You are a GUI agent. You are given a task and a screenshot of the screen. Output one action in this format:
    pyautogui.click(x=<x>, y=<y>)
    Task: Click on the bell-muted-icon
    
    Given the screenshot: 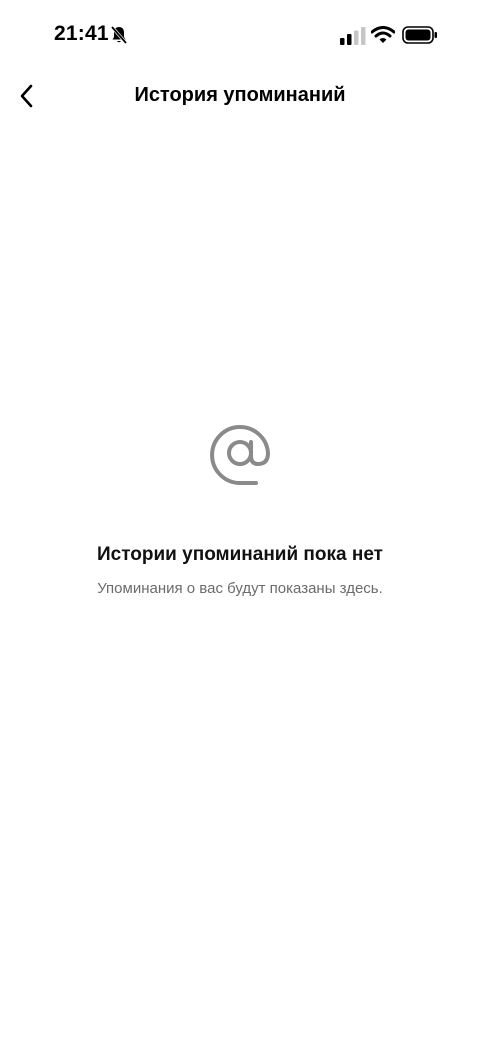 What is the action you would take?
    pyautogui.click(x=119, y=35)
    